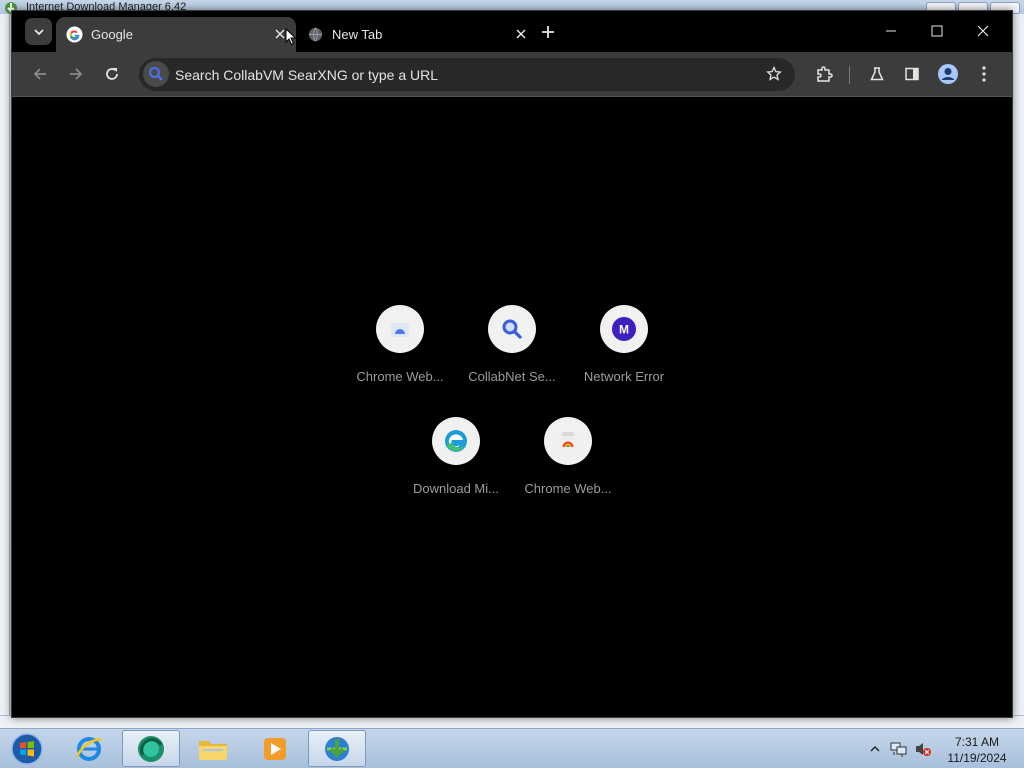  I want to click on internet-download-manager-icon, so click(337, 748).